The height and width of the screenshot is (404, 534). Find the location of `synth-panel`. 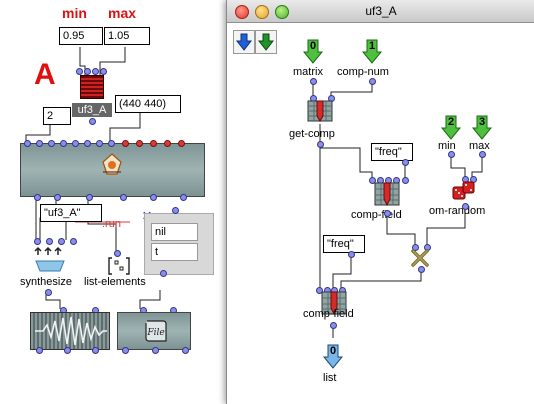

synth-panel is located at coordinates (112, 170).